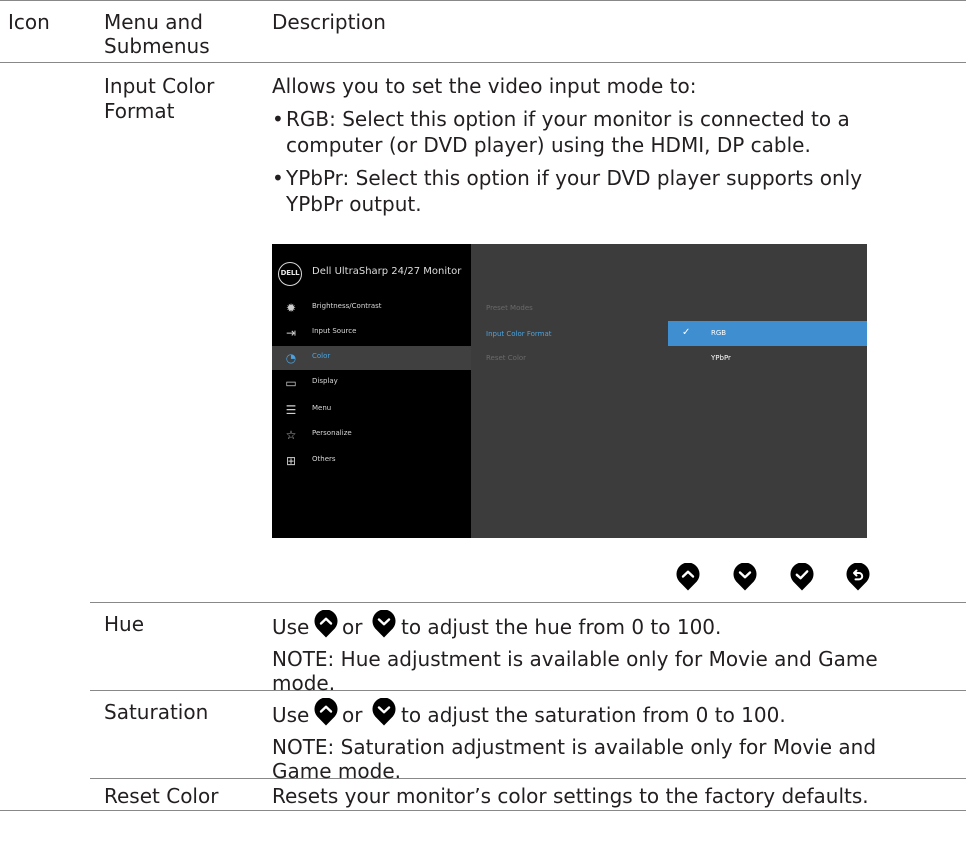 The image size is (966, 843). Describe the element at coordinates (291, 383) in the screenshot. I see `display-icon: ▭` at that location.